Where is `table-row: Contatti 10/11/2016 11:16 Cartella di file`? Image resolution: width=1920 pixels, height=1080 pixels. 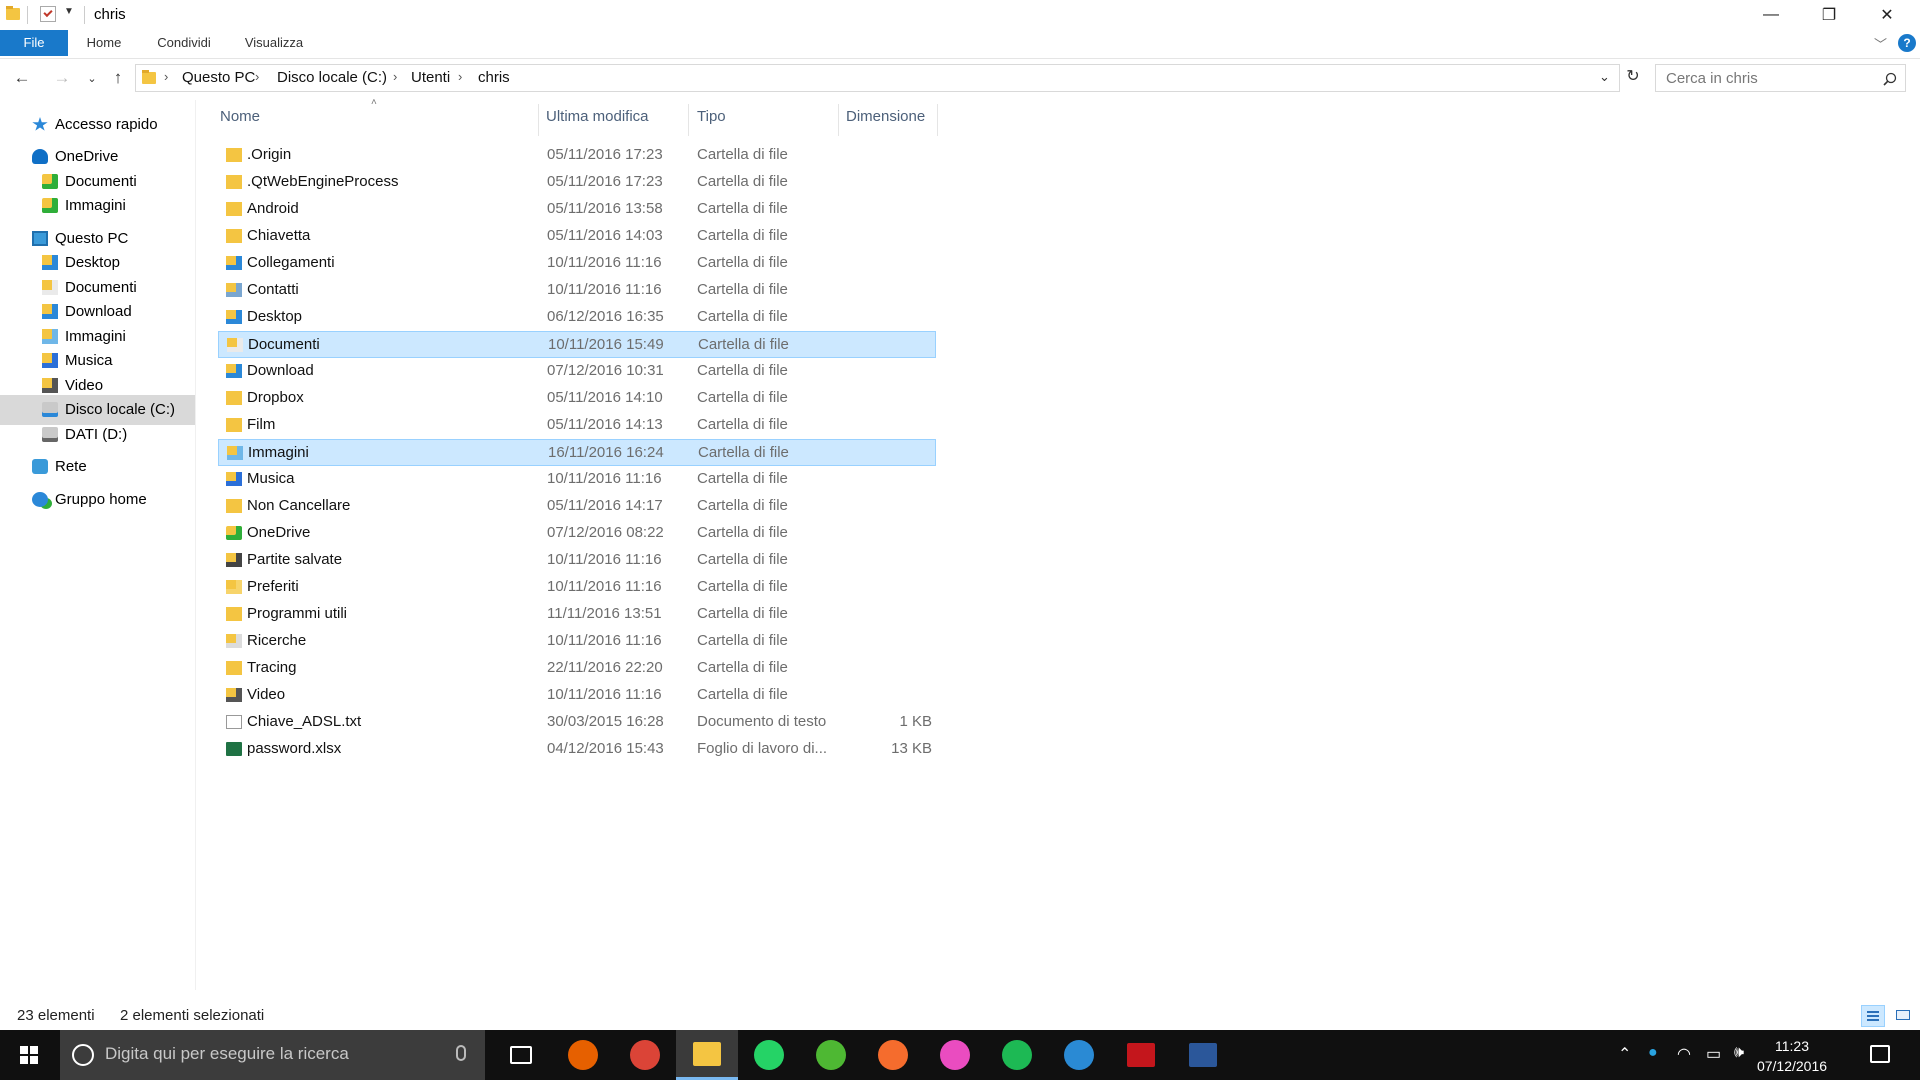 table-row: Contatti 10/11/2016 11:16 Cartella di file is located at coordinates (577, 290).